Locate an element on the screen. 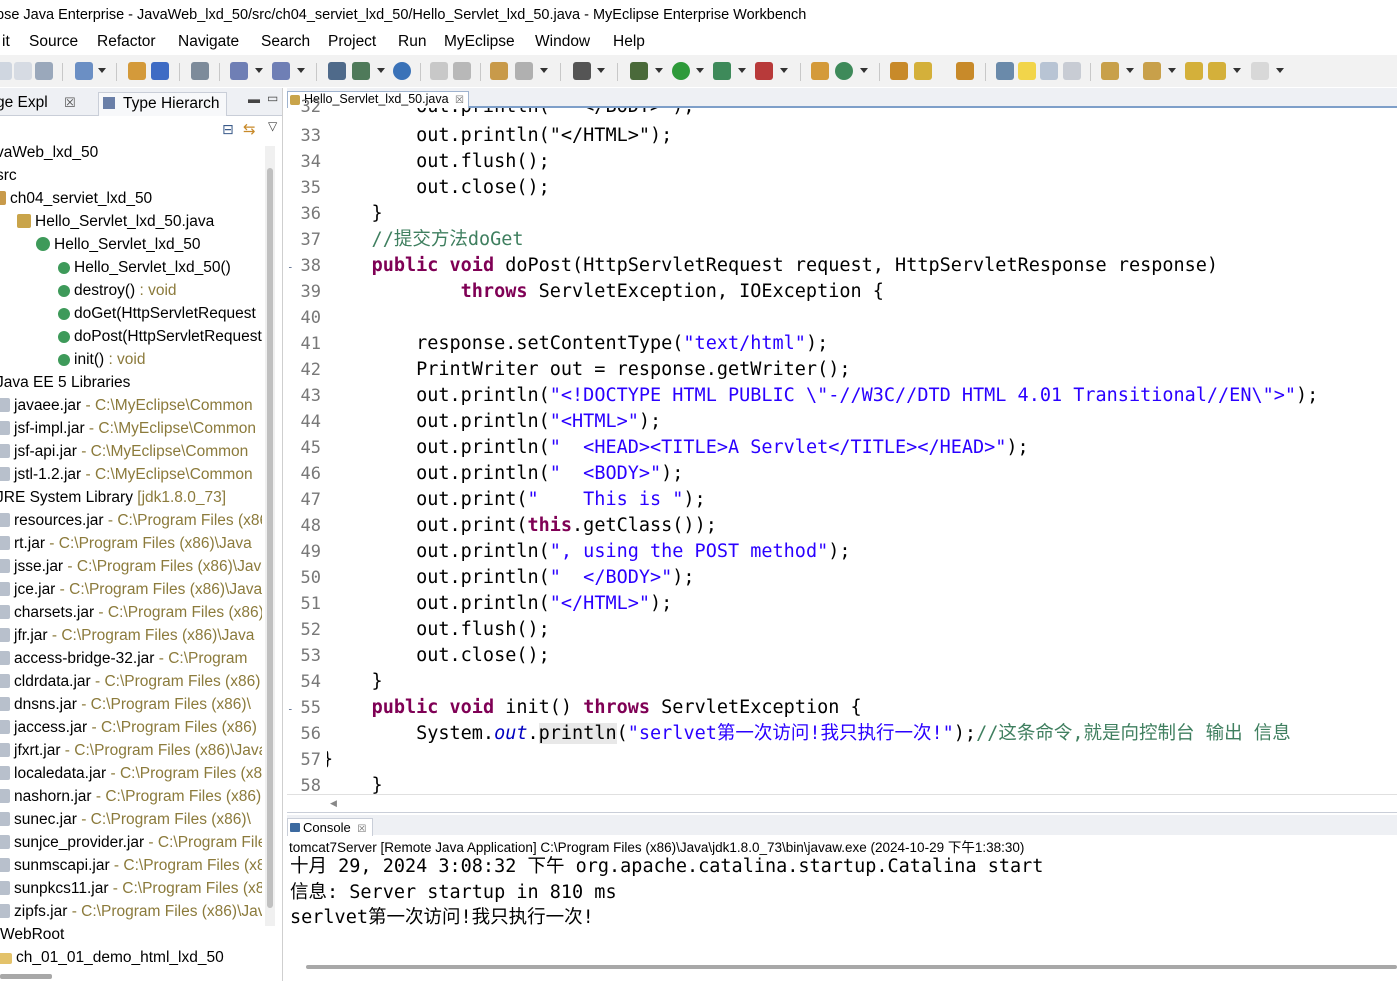  task-icon is located at coordinates (965, 71).